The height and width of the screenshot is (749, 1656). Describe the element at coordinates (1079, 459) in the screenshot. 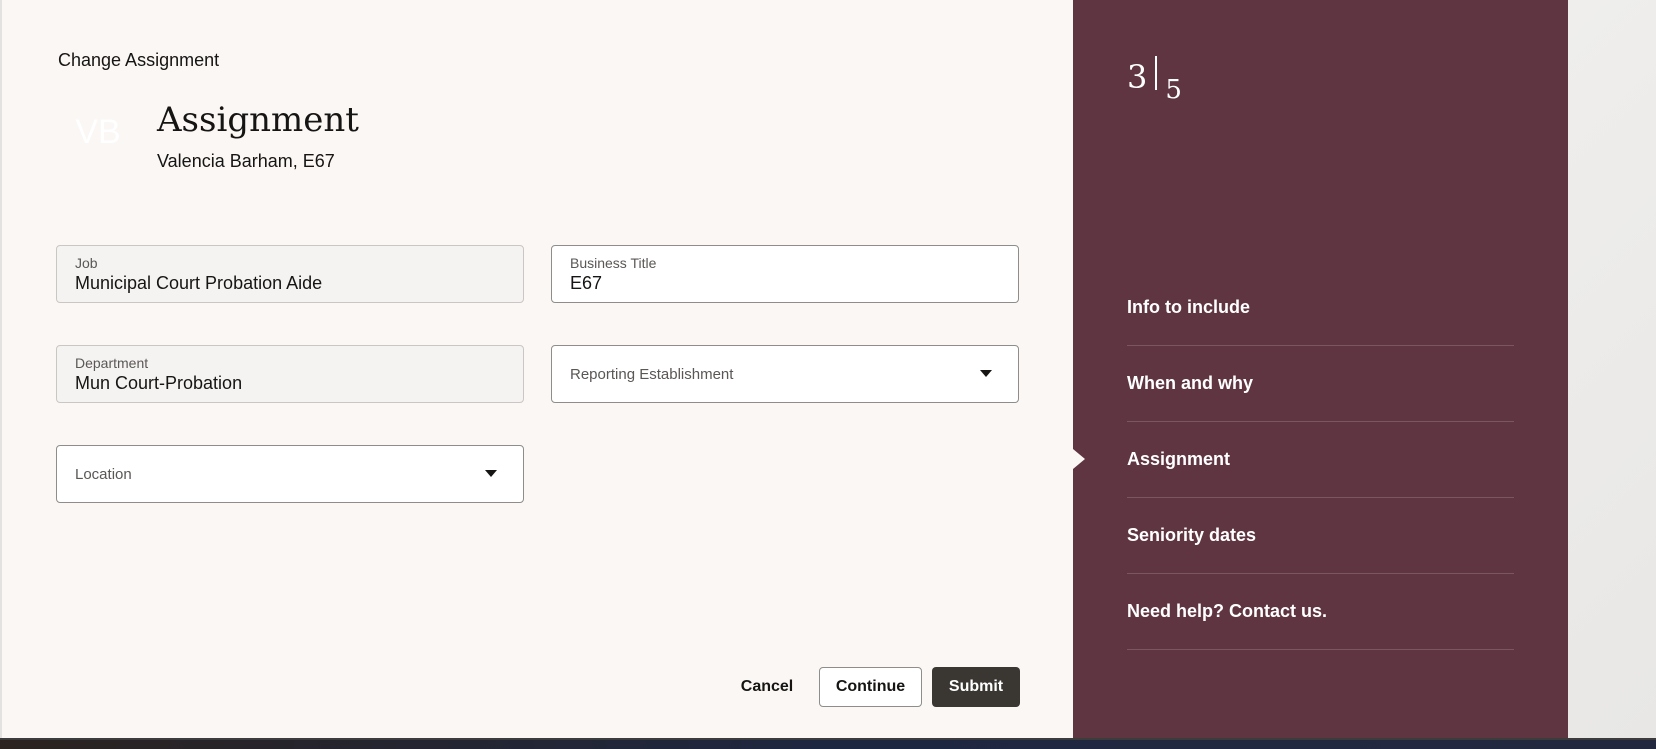

I see `active-step-marker-icon` at that location.